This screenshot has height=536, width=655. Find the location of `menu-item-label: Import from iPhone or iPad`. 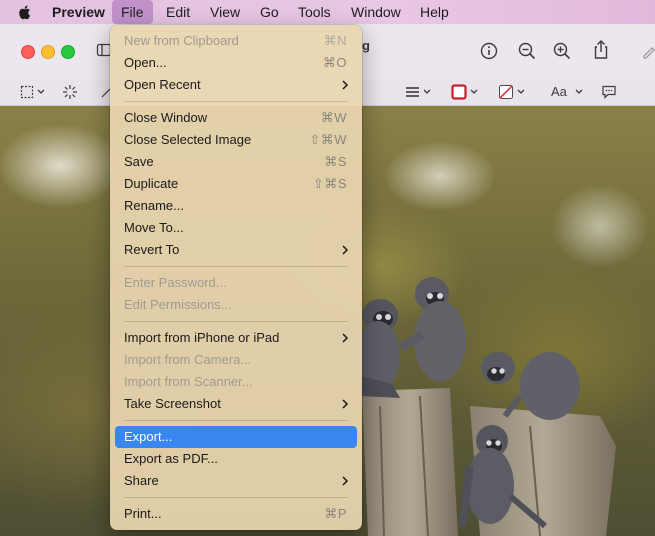

menu-item-label: Import from iPhone or iPad is located at coordinates (202, 337).